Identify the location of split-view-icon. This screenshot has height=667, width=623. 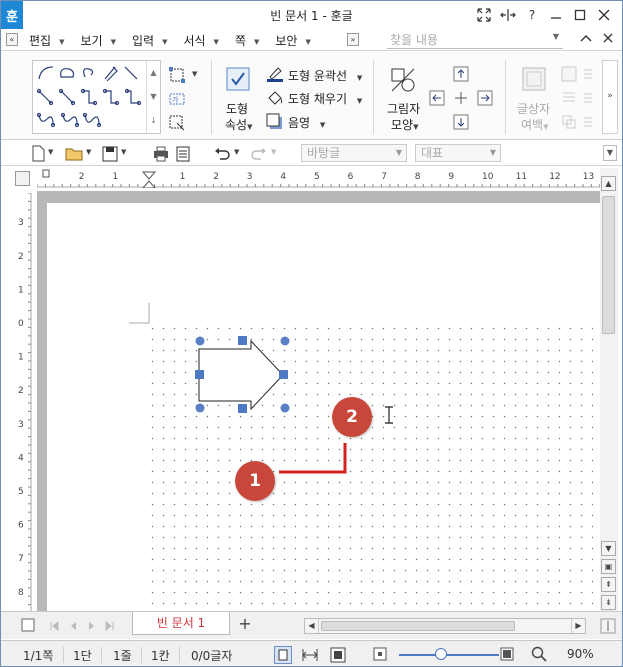
(508, 15).